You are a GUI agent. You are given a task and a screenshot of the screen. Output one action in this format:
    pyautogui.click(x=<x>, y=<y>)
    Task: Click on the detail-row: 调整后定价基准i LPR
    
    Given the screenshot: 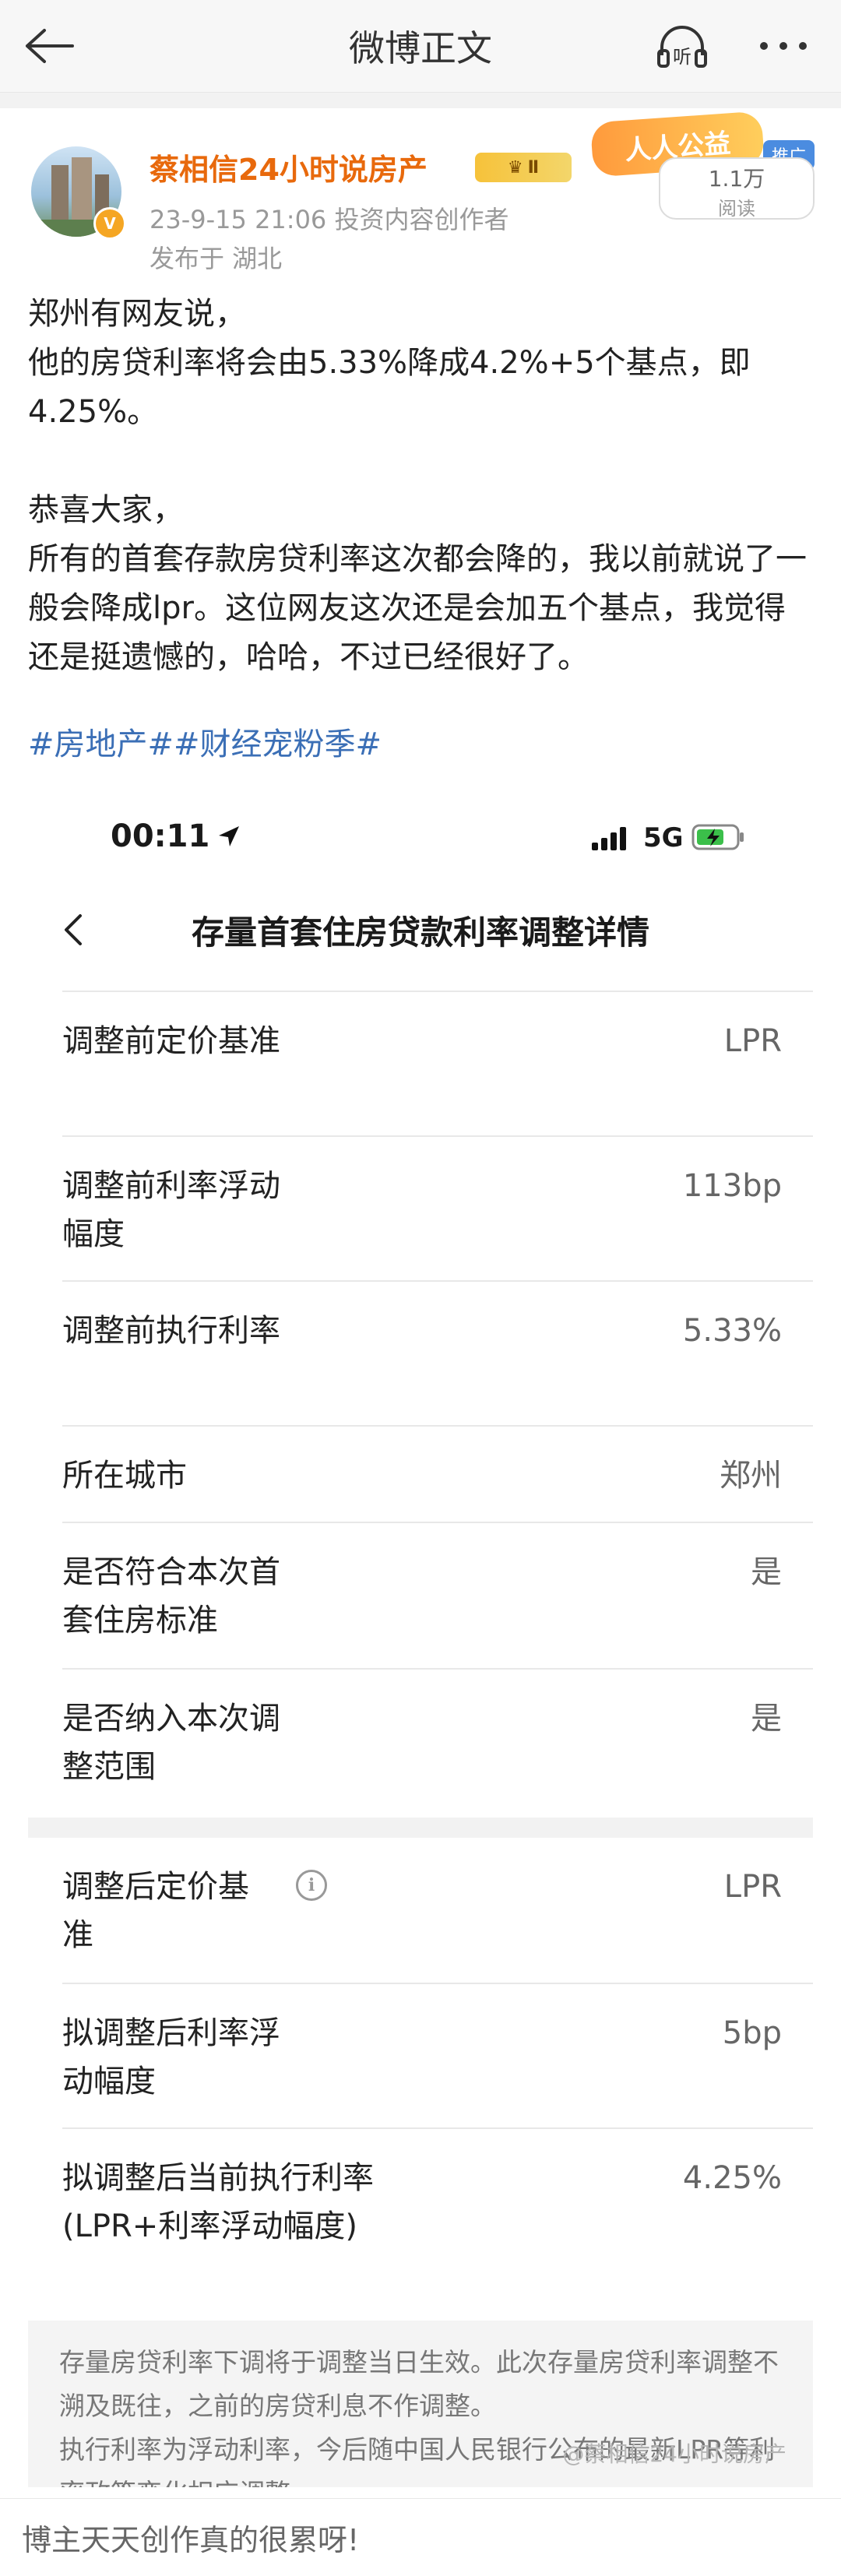 What is the action you would take?
    pyautogui.click(x=437, y=1910)
    